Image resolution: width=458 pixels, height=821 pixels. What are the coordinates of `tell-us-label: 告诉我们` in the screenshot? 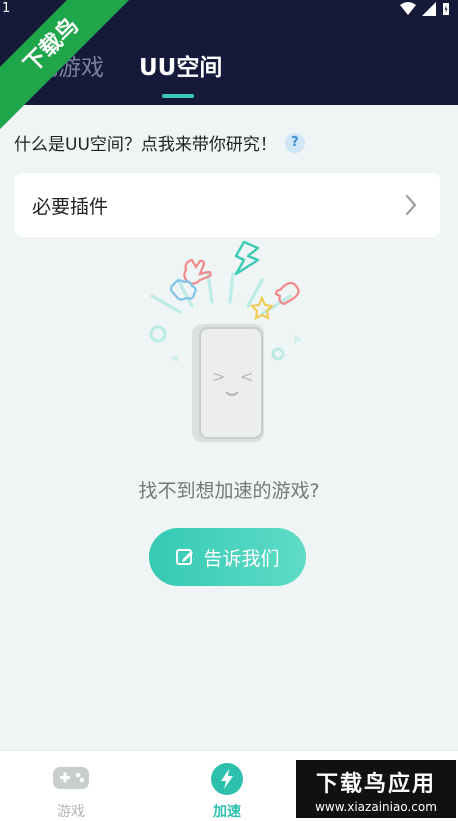 It's located at (241, 558).